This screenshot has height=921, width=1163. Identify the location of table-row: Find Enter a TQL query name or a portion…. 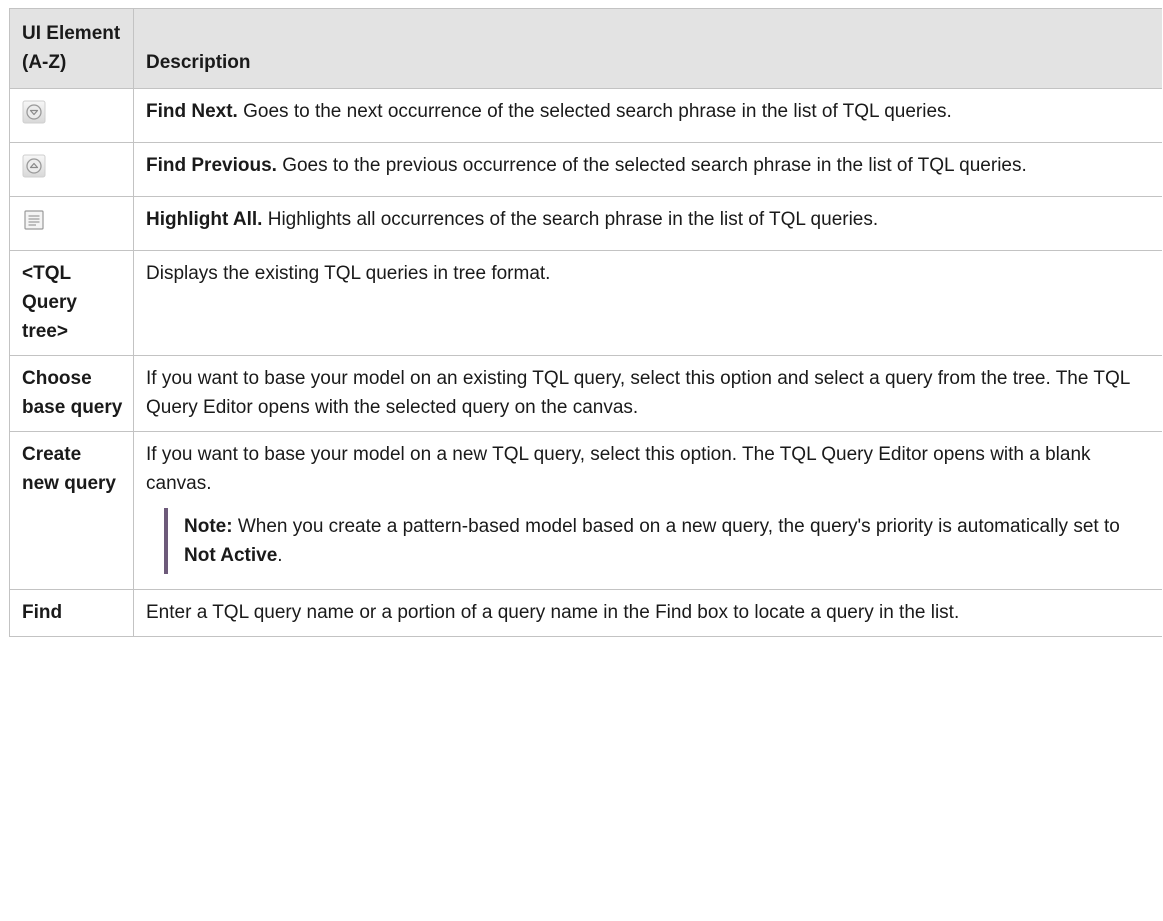
(586, 613).